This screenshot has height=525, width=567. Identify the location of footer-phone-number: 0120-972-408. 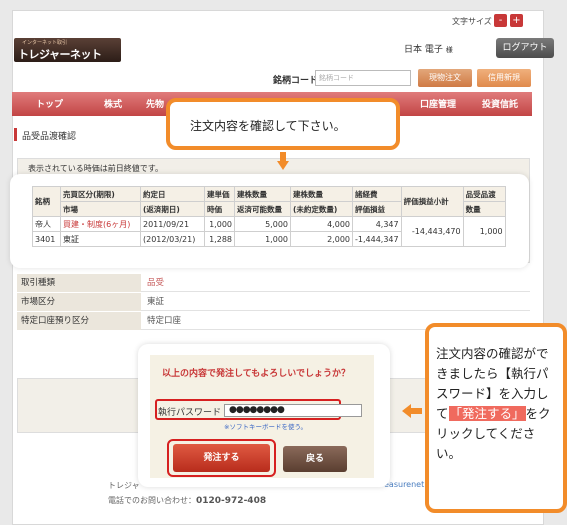
(231, 501).